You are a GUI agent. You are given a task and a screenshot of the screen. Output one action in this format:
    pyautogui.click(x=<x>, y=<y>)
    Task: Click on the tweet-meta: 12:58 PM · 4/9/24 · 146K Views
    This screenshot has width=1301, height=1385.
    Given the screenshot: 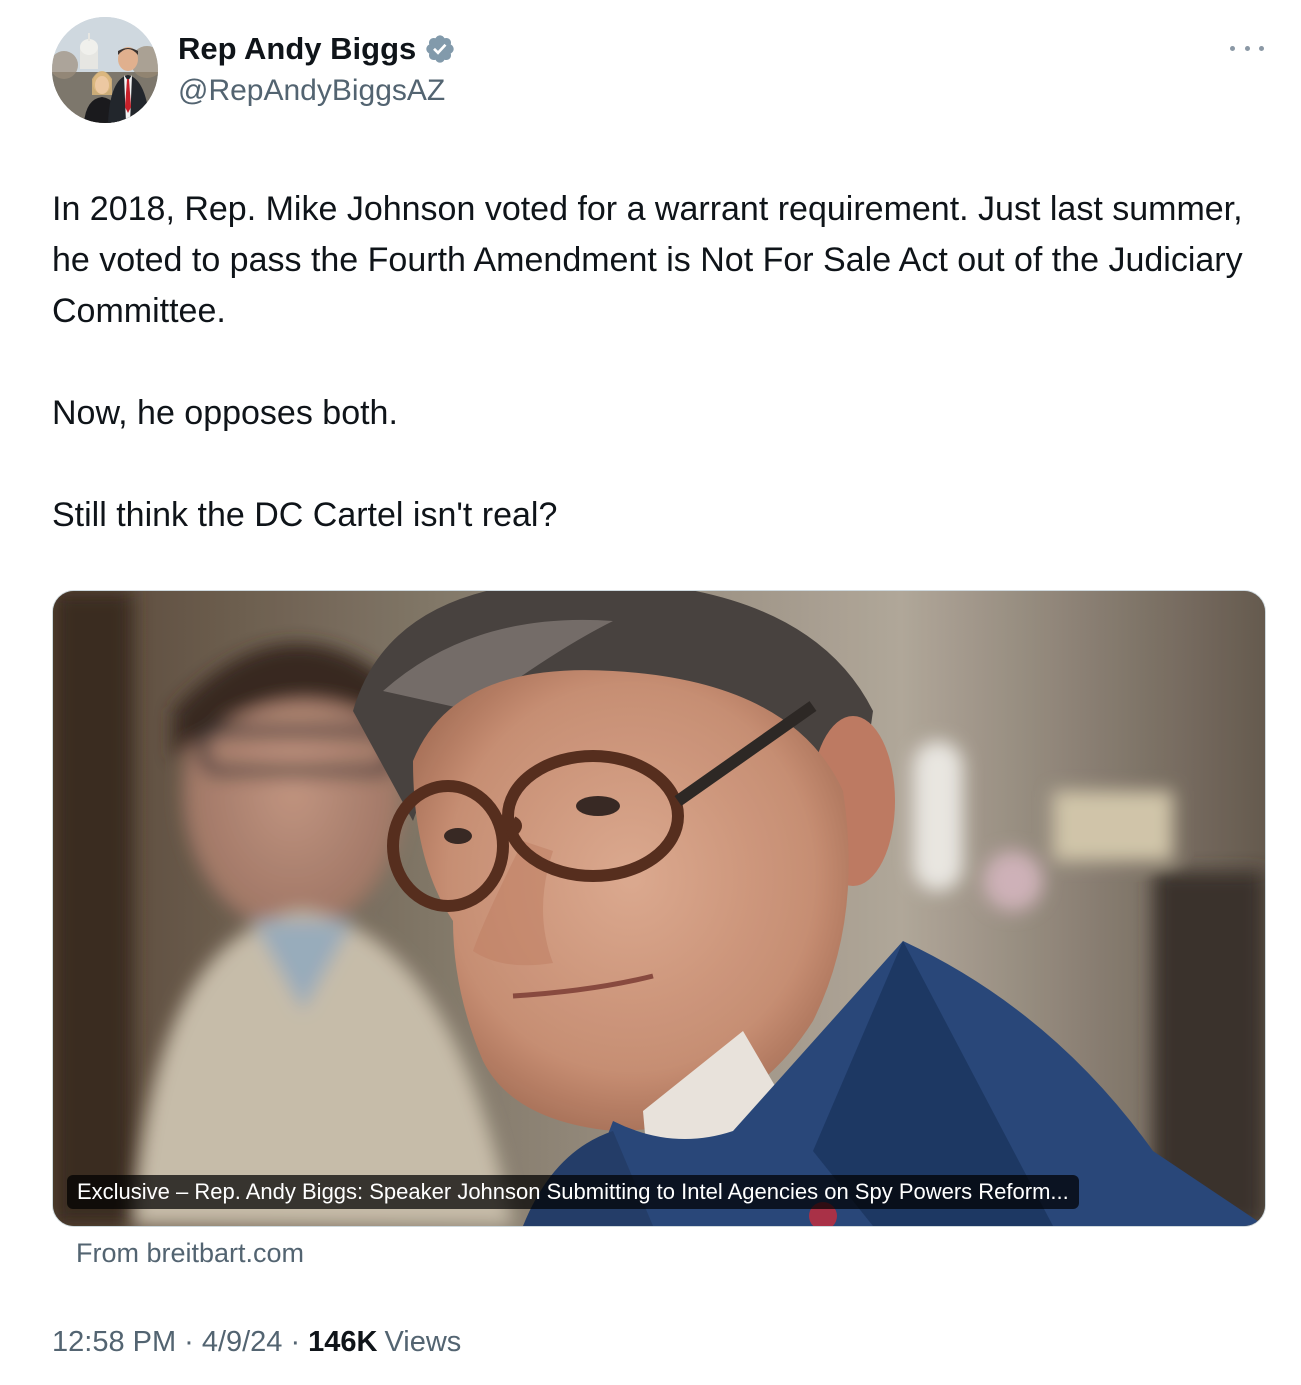 What is the action you would take?
    pyautogui.click(x=256, y=1342)
    